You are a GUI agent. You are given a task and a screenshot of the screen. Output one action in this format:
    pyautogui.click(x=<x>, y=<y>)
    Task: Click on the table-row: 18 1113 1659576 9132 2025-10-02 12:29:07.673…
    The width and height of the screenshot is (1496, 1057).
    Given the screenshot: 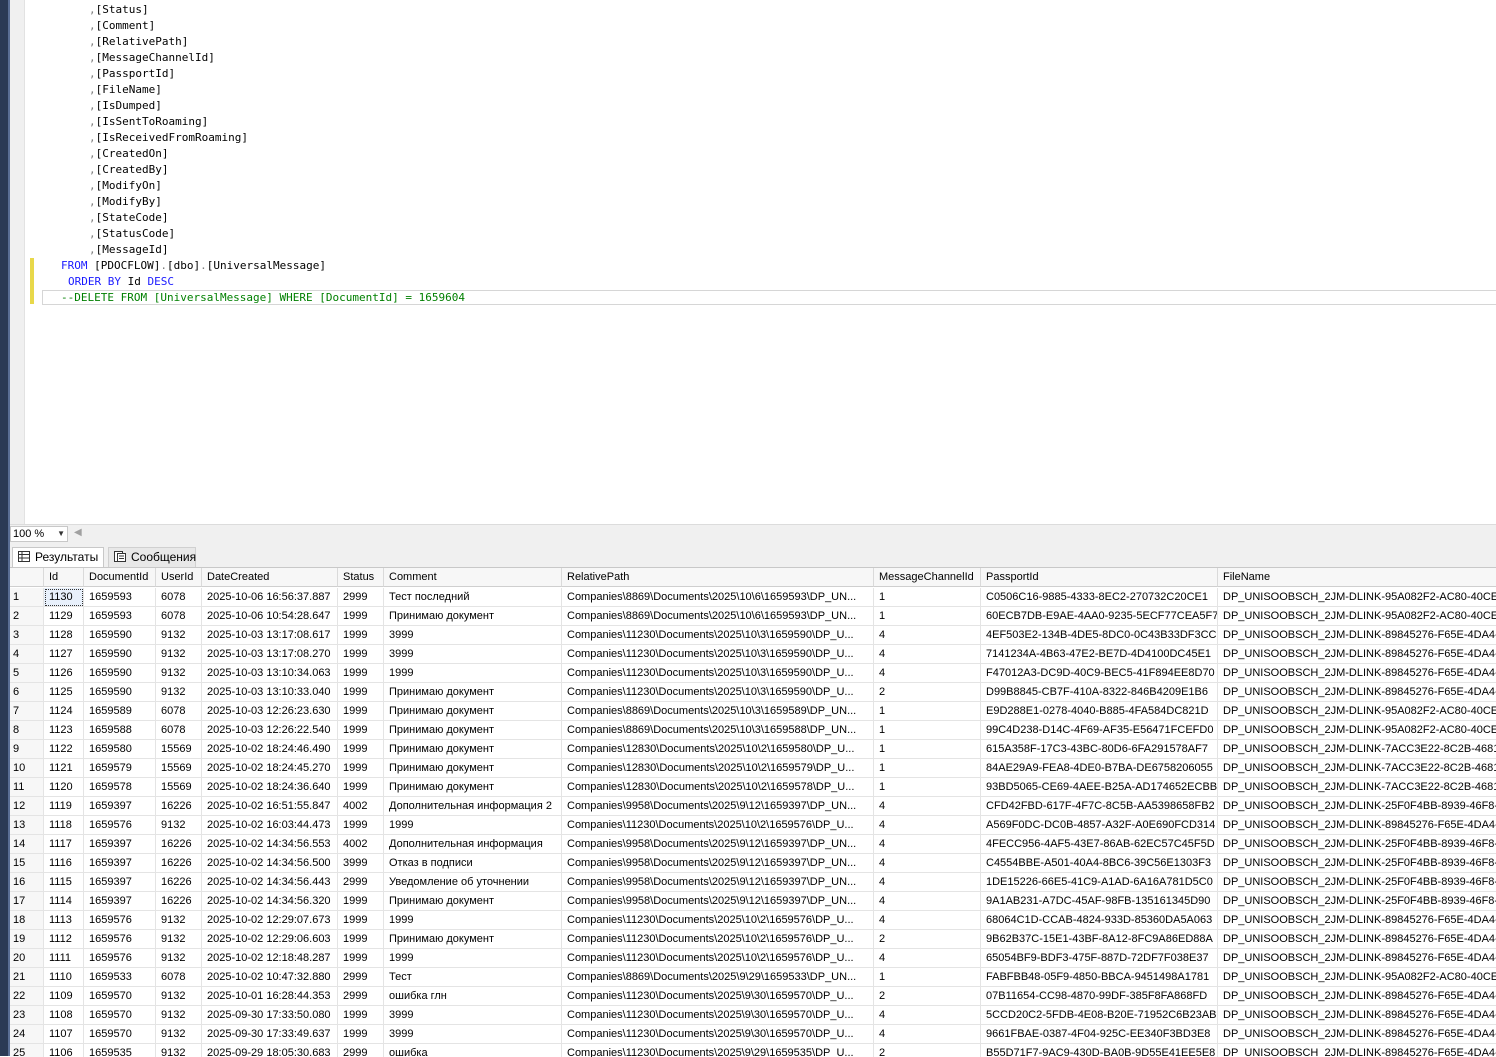 What is the action you would take?
    pyautogui.click(x=753, y=920)
    